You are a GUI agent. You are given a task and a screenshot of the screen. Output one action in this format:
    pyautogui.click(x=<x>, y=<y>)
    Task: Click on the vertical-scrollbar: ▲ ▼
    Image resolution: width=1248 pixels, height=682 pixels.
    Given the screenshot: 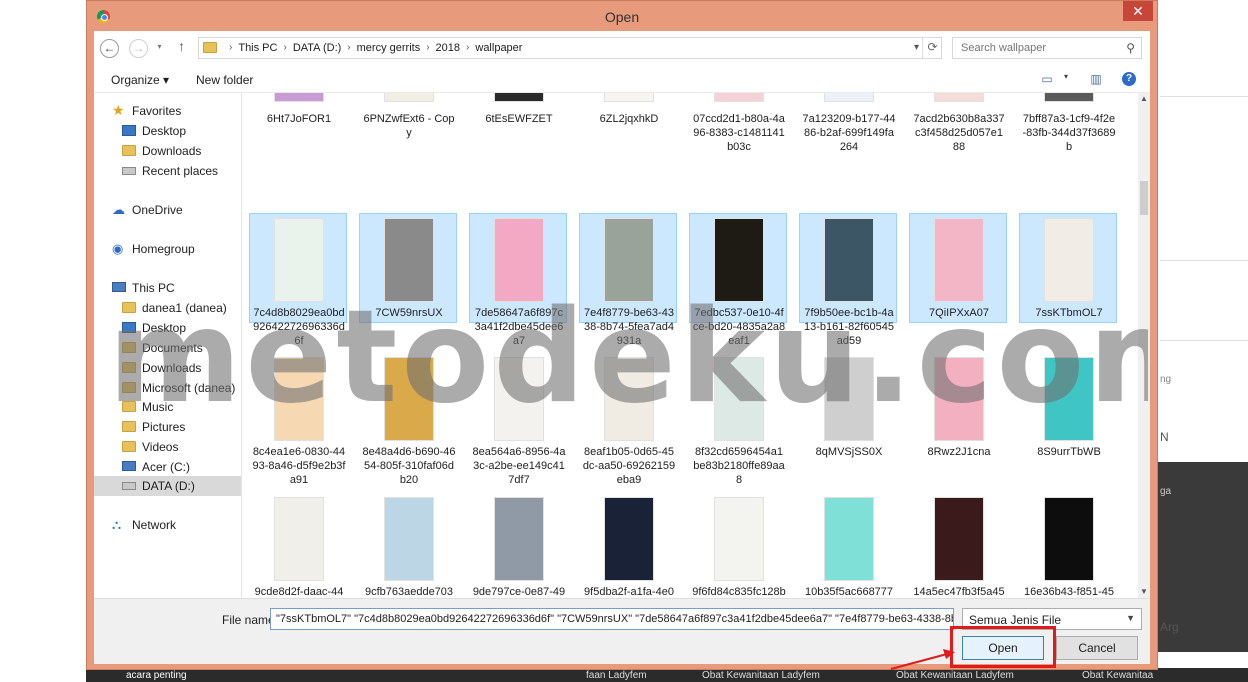 What is the action you would take?
    pyautogui.click(x=1144, y=345)
    